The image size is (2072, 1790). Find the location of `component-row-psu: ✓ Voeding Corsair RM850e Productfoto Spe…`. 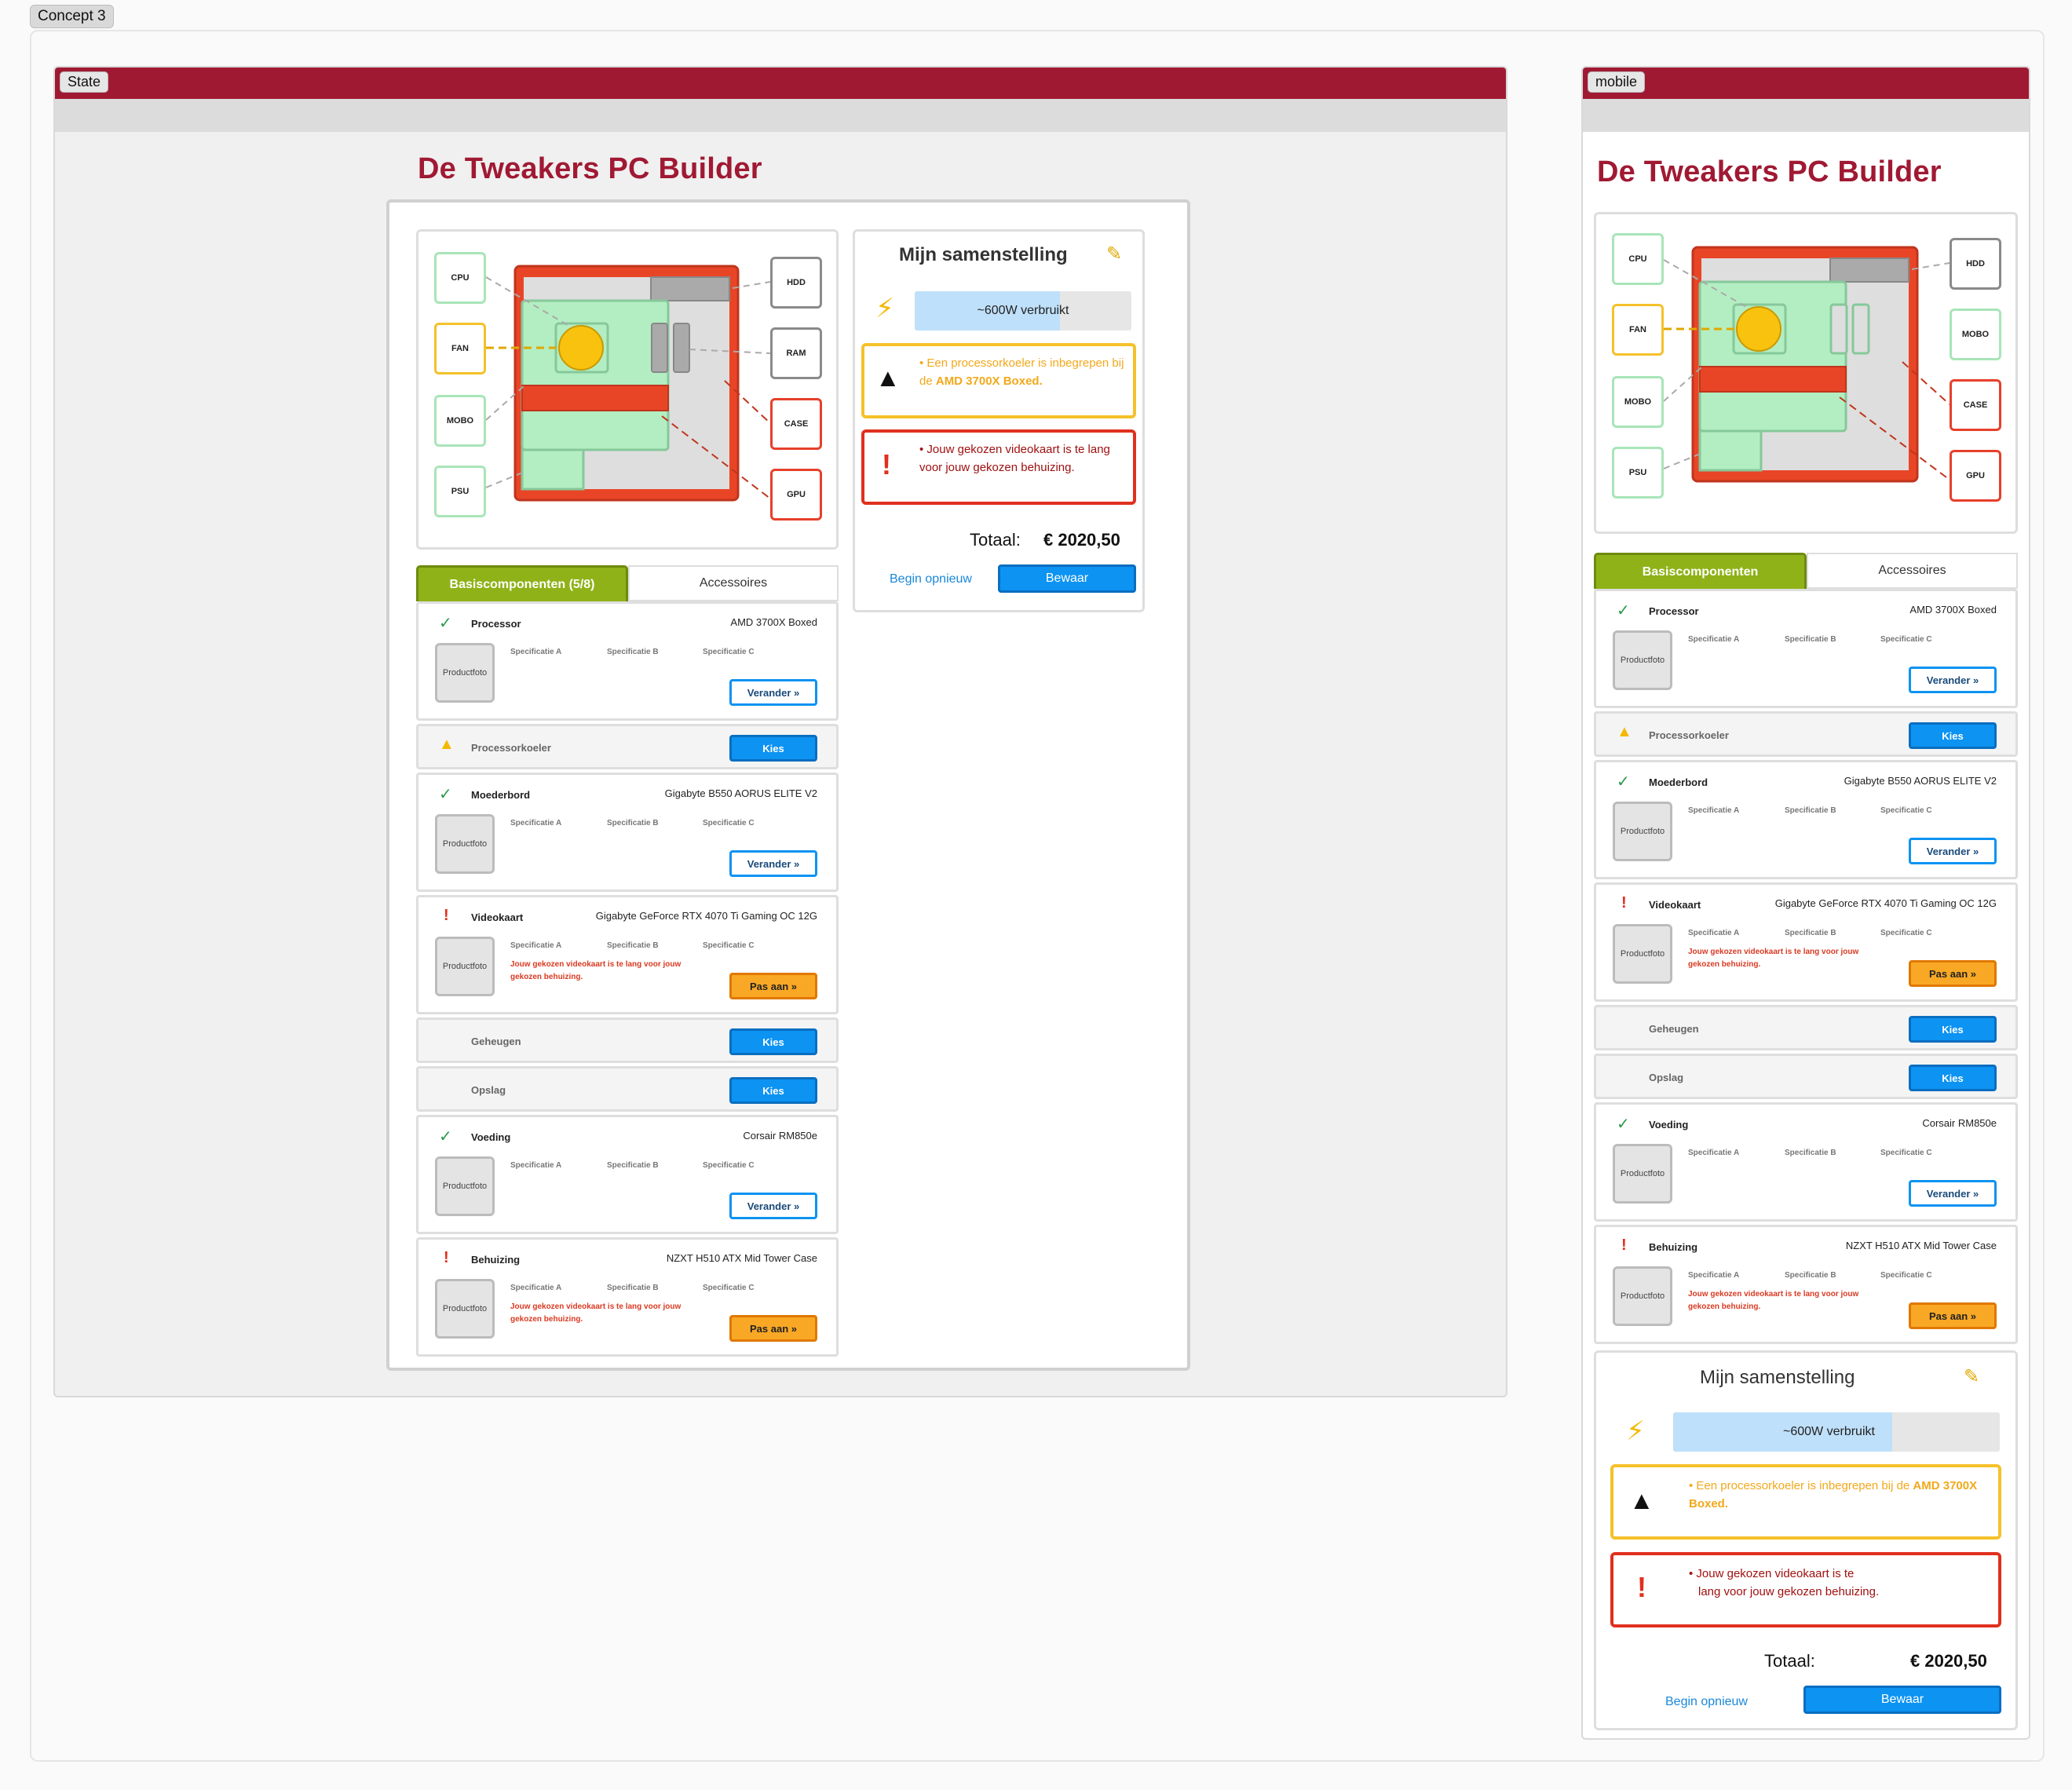

component-row-psu: ✓ Voeding Corsair RM850e Productfoto Spe… is located at coordinates (627, 1174).